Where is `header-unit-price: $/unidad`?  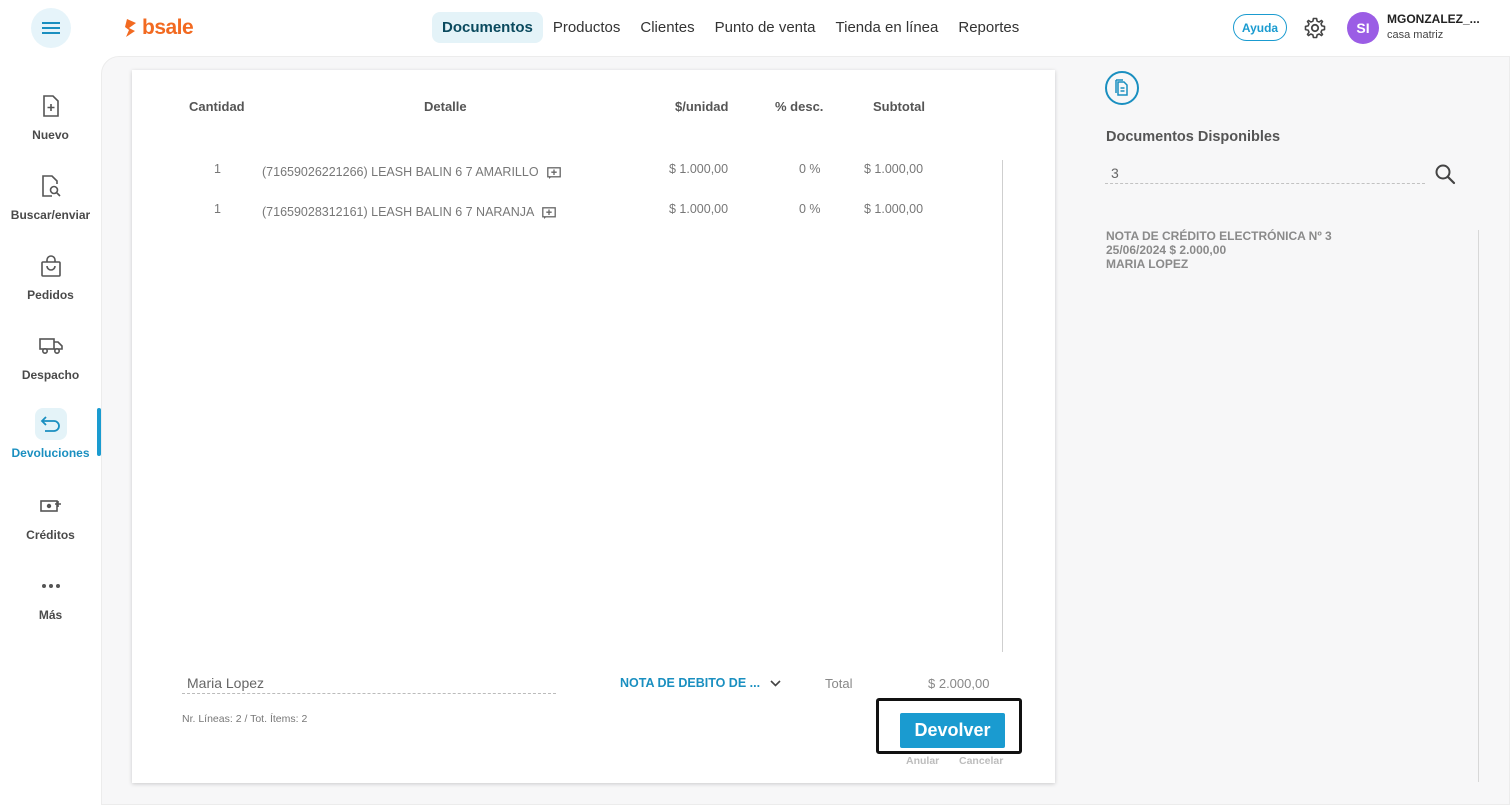 header-unit-price: $/unidad is located at coordinates (702, 106).